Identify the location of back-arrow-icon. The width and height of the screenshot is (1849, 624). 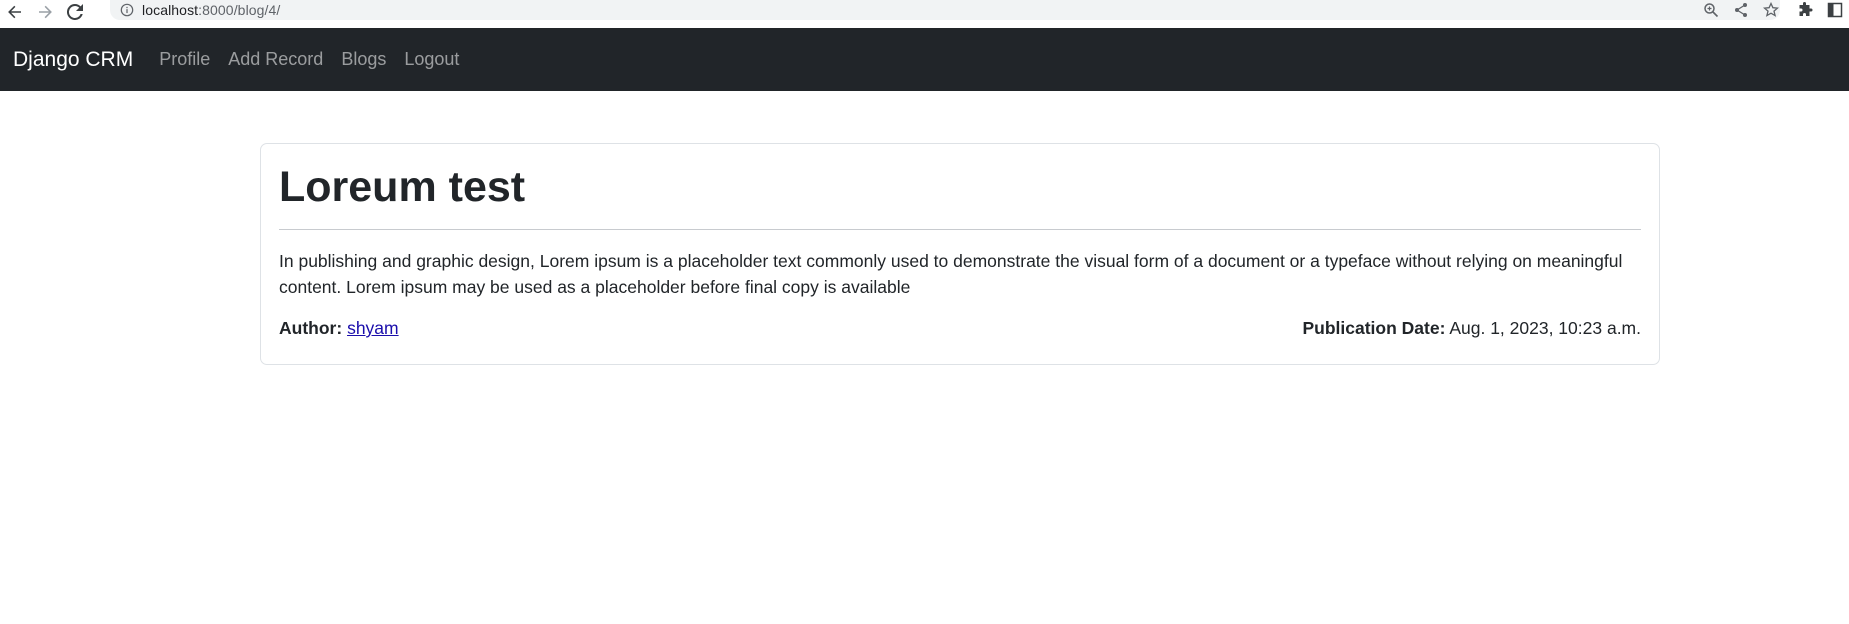
(15, 12).